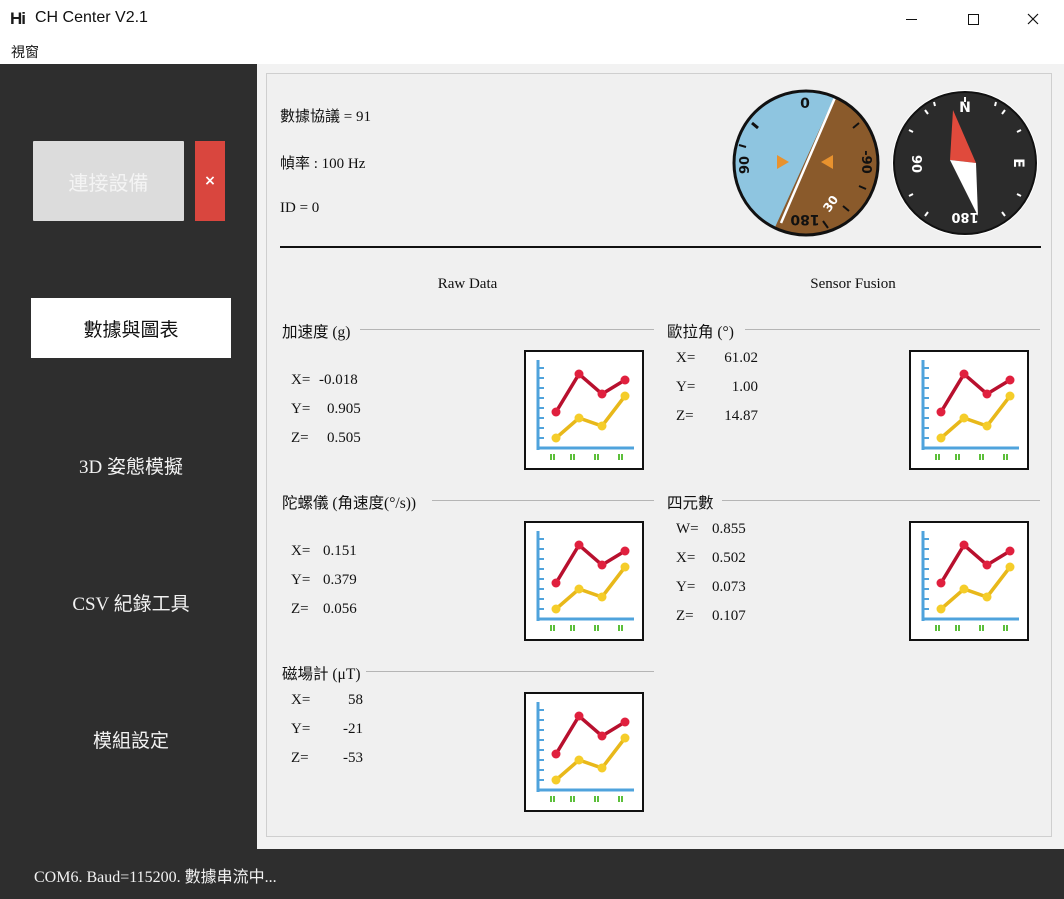 The height and width of the screenshot is (899, 1064). Describe the element at coordinates (865, 162) in the screenshot. I see `attitude-right-mark: -90` at that location.